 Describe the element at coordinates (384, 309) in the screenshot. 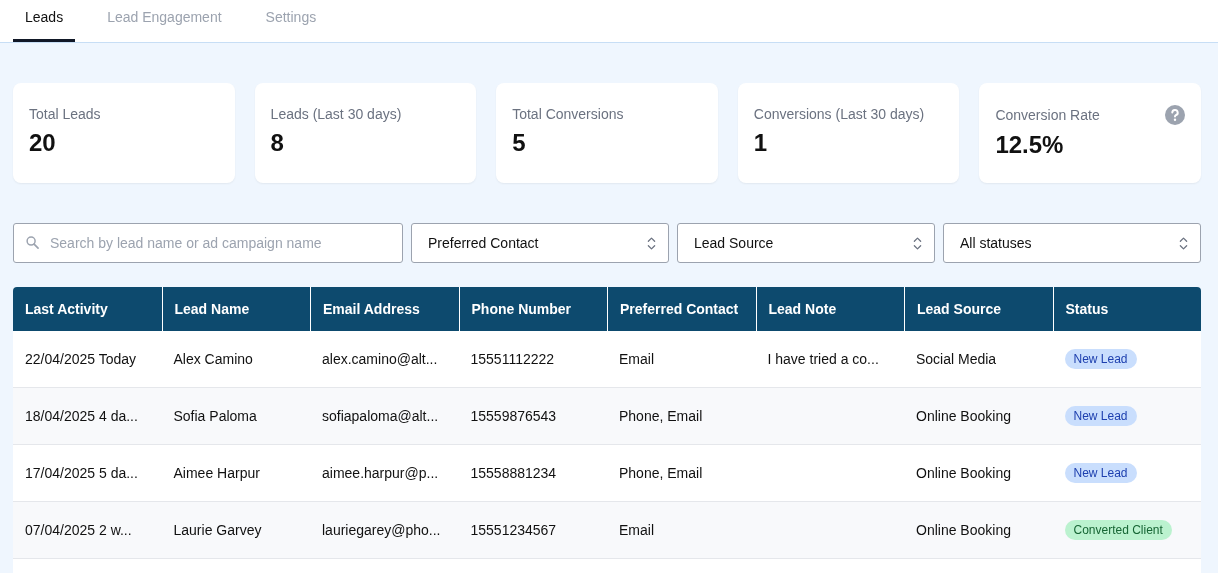

I see `column-header: Email Address` at that location.